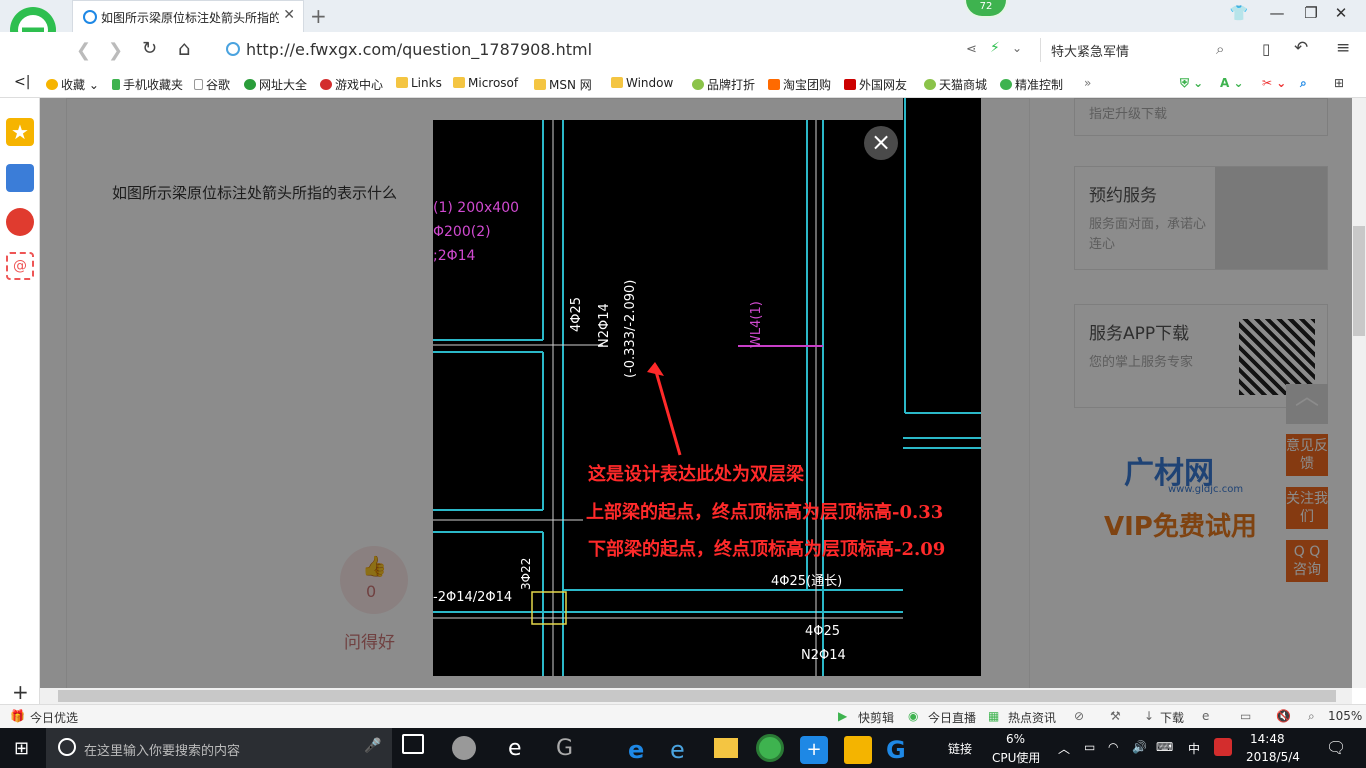 The height and width of the screenshot is (768, 1366). Describe the element at coordinates (995, 48) in the screenshot. I see `lightning-icon: ⚡` at that location.